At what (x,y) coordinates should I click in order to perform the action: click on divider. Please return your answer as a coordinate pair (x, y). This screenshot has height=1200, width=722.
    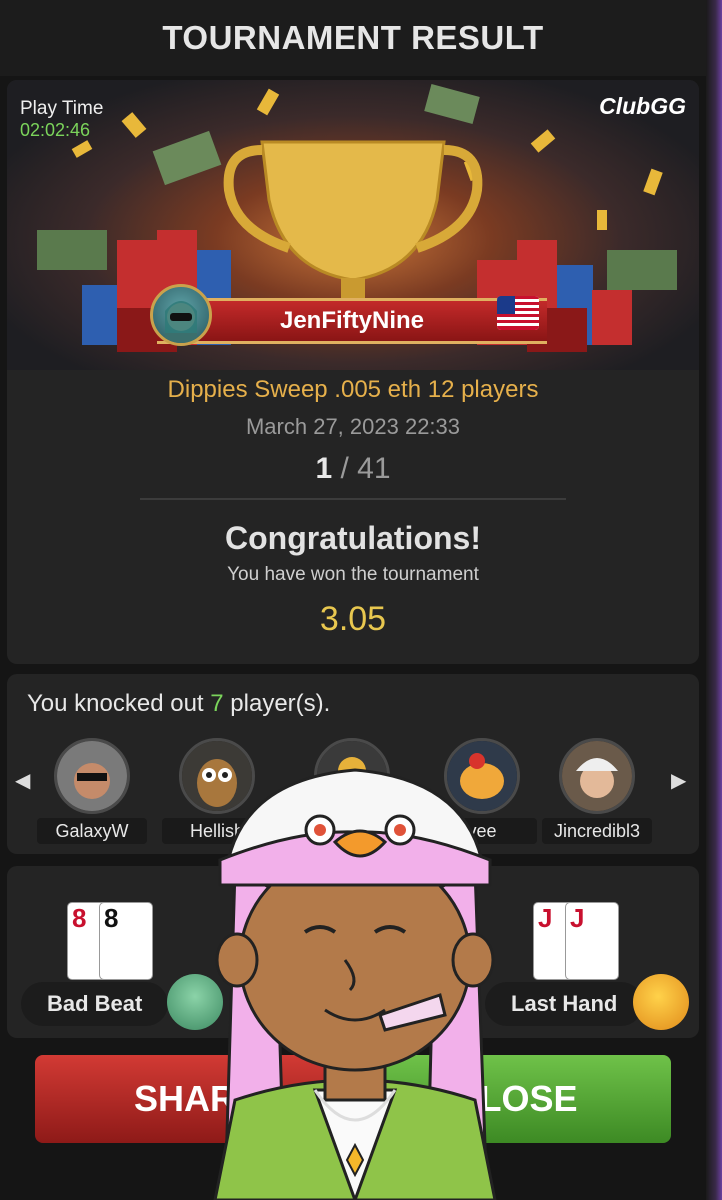
    Looking at the image, I should click on (353, 499).